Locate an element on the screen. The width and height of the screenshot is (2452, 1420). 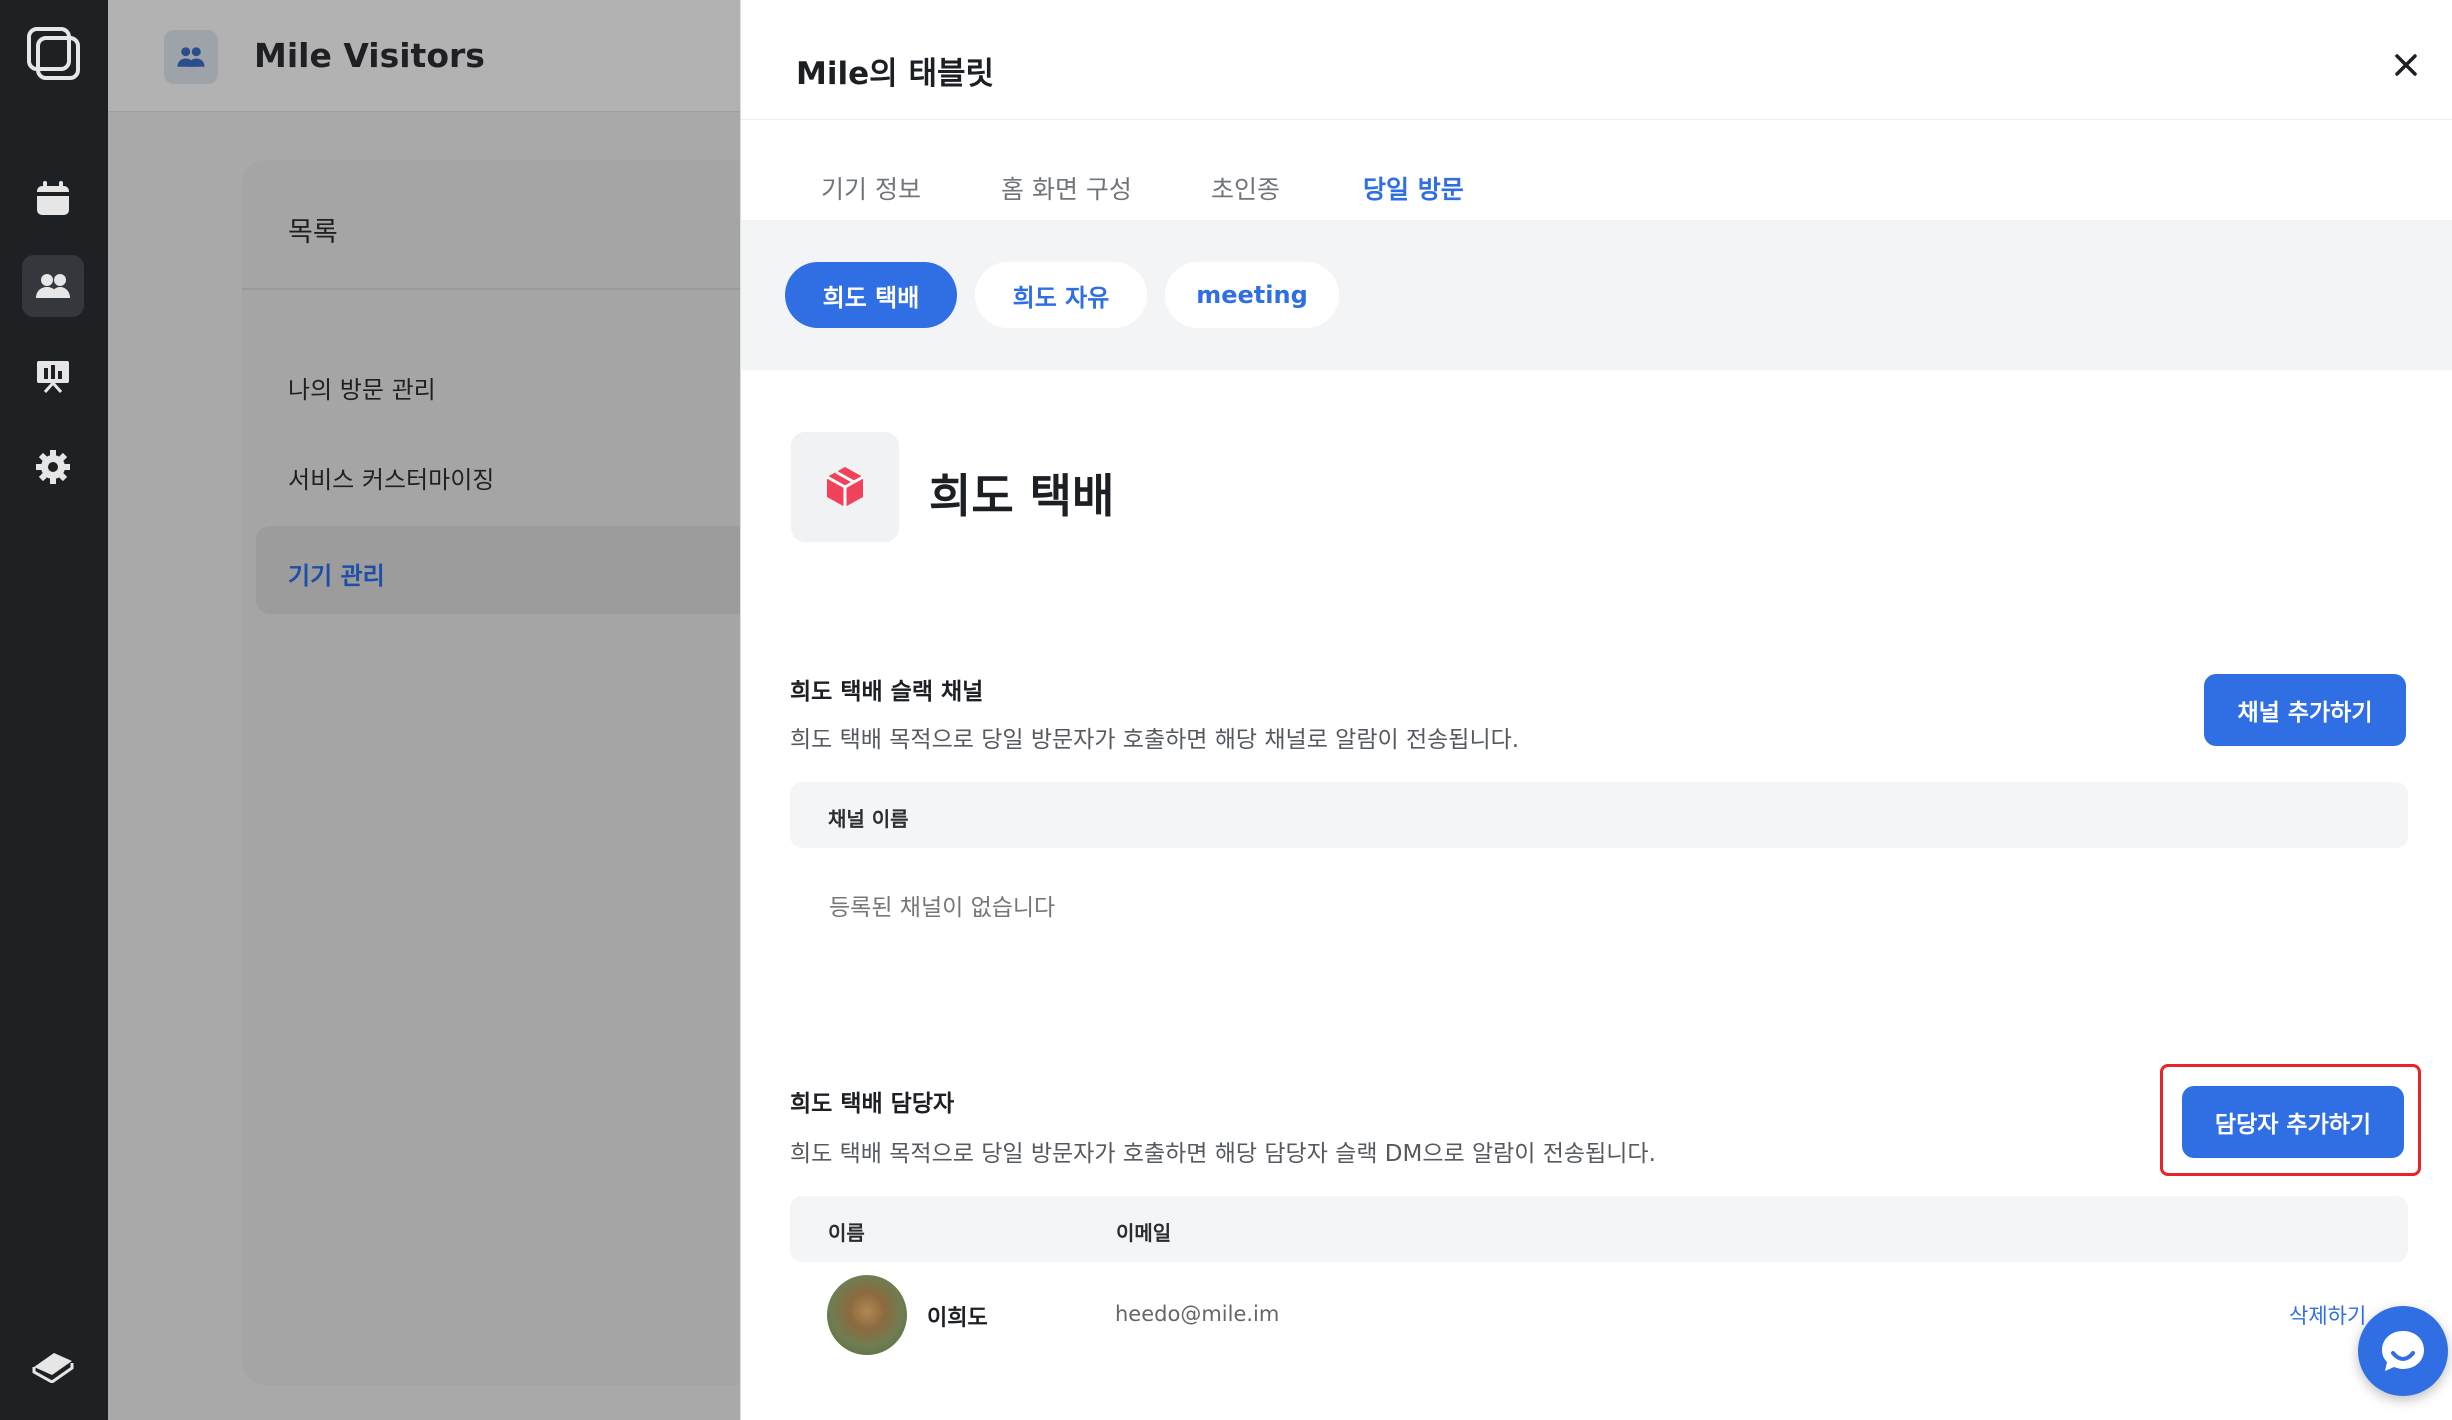
manager-table-header: 이름 이메일 is located at coordinates (1599, 1229).